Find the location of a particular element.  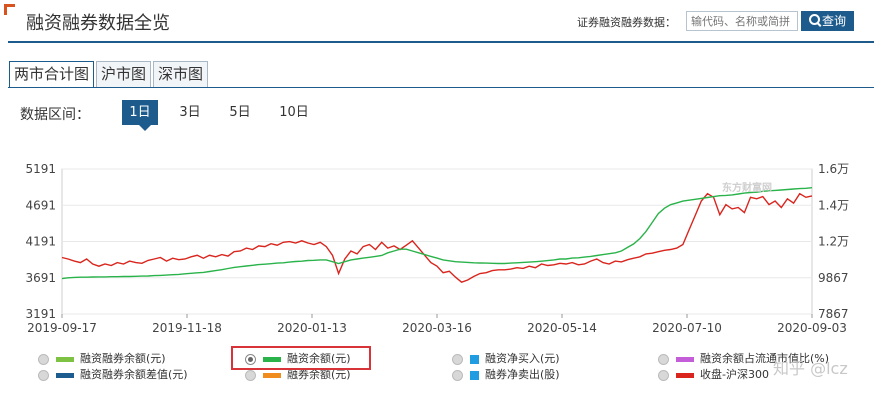

legend-label: 融资净买入(元) is located at coordinates (522, 358).